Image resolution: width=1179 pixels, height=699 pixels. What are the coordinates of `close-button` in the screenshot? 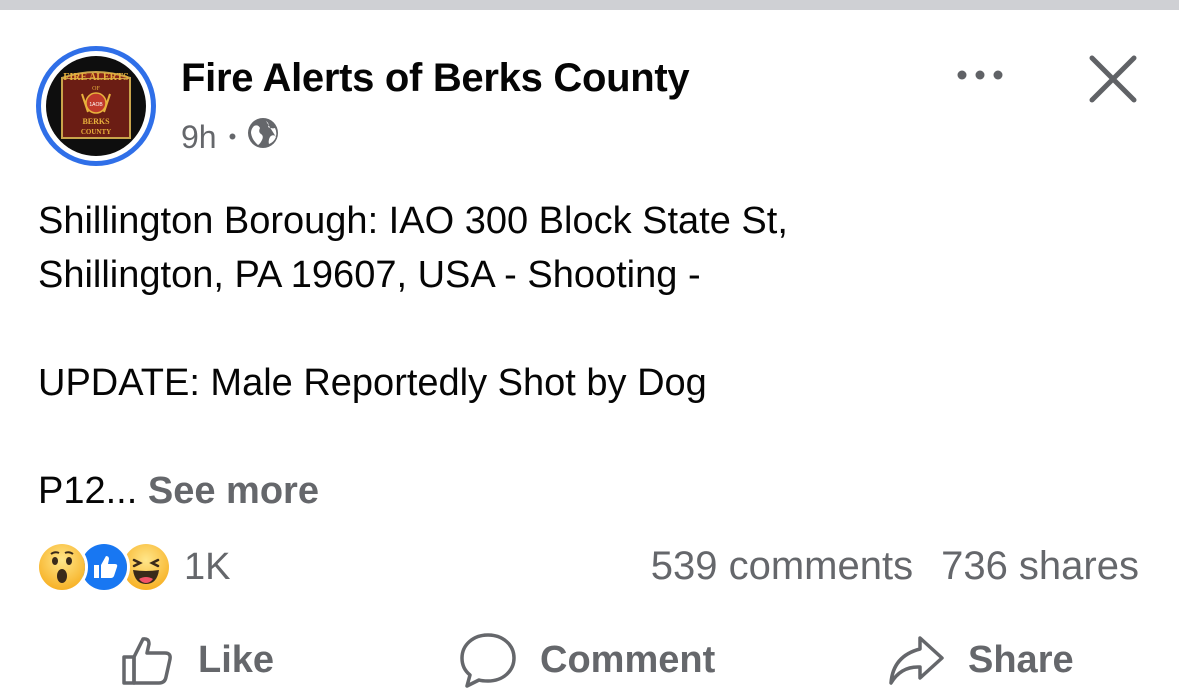 It's located at (1113, 79).